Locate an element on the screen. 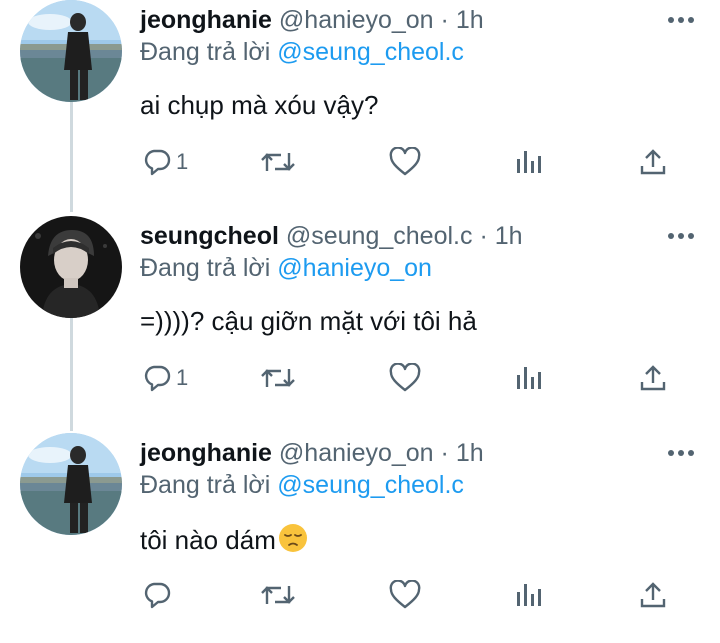 This screenshot has width=720, height=643. reply-button is located at coordinates (159, 595).